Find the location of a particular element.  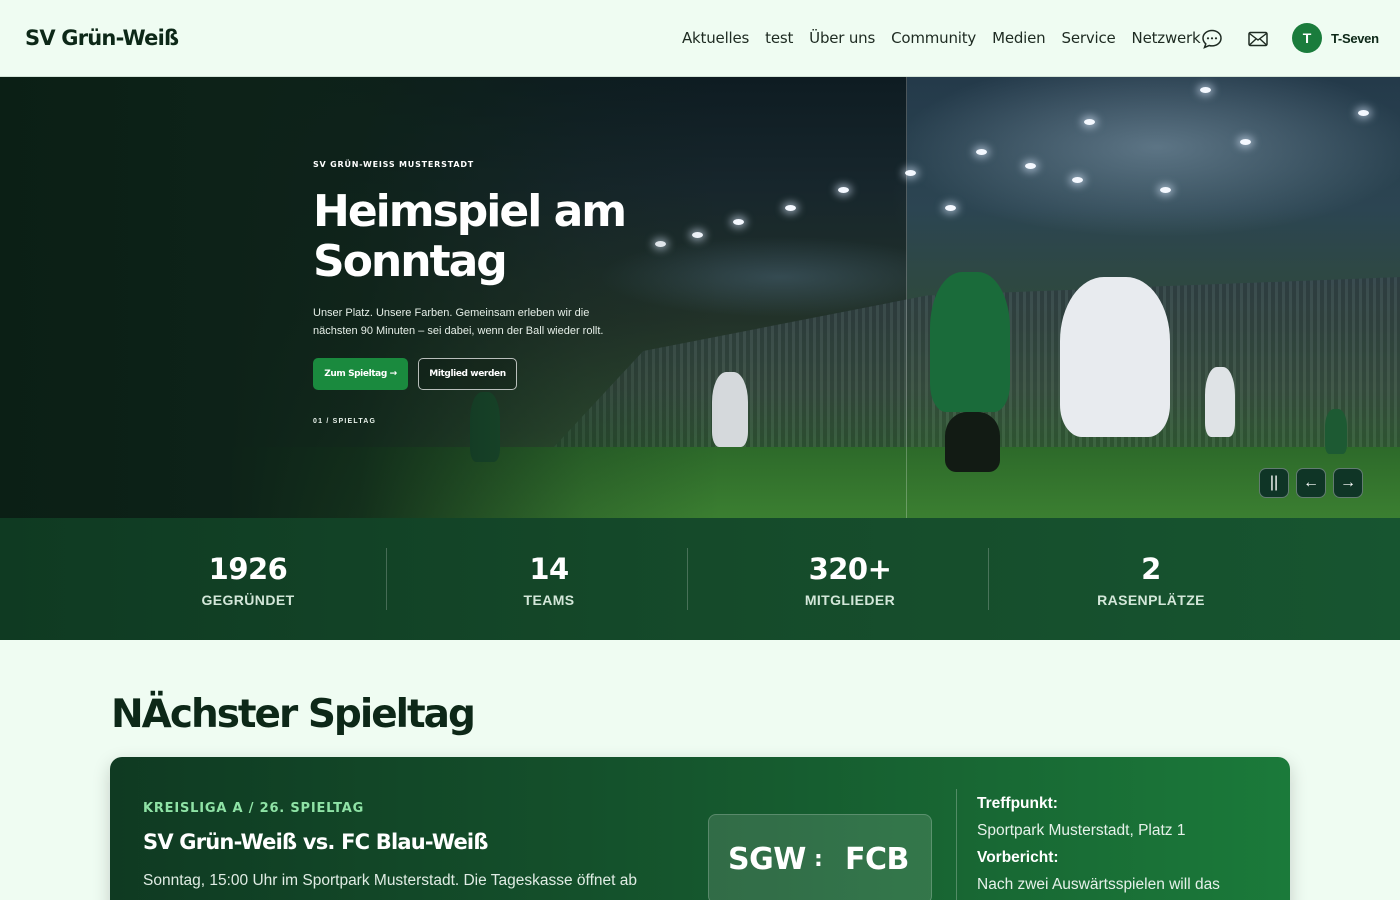

meeting-point-value: Sportpark Musterstadt, Platz 1 is located at coordinates (1081, 830).